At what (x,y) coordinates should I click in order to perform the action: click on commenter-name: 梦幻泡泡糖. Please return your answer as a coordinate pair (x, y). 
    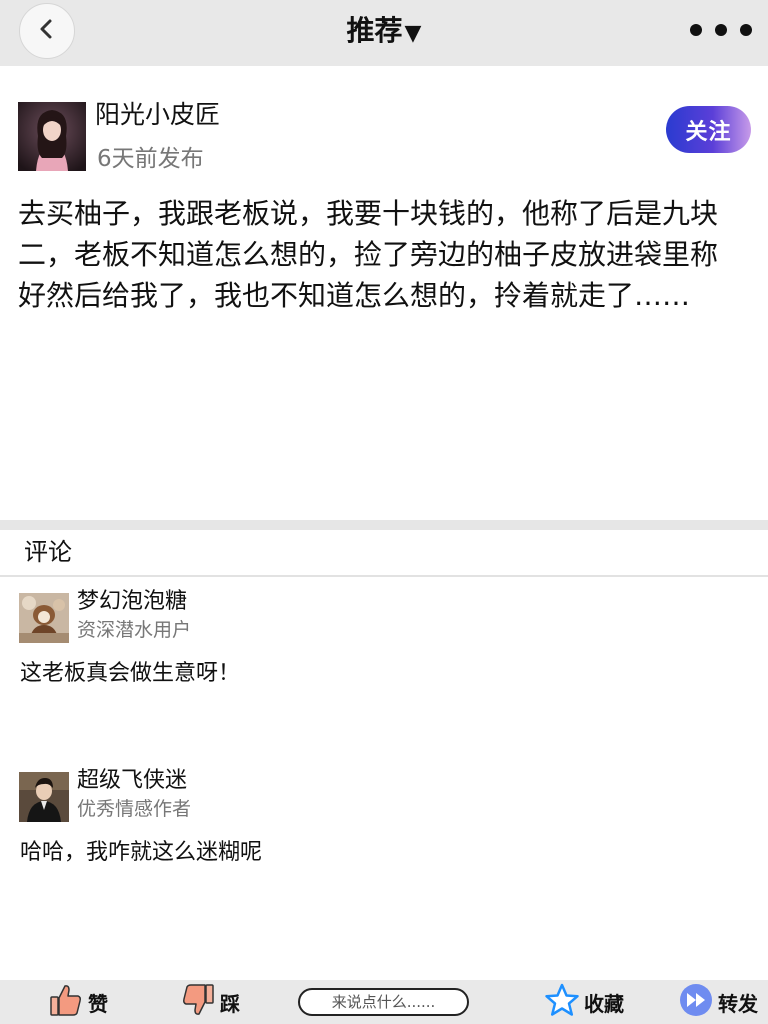
    Looking at the image, I should click on (132, 602).